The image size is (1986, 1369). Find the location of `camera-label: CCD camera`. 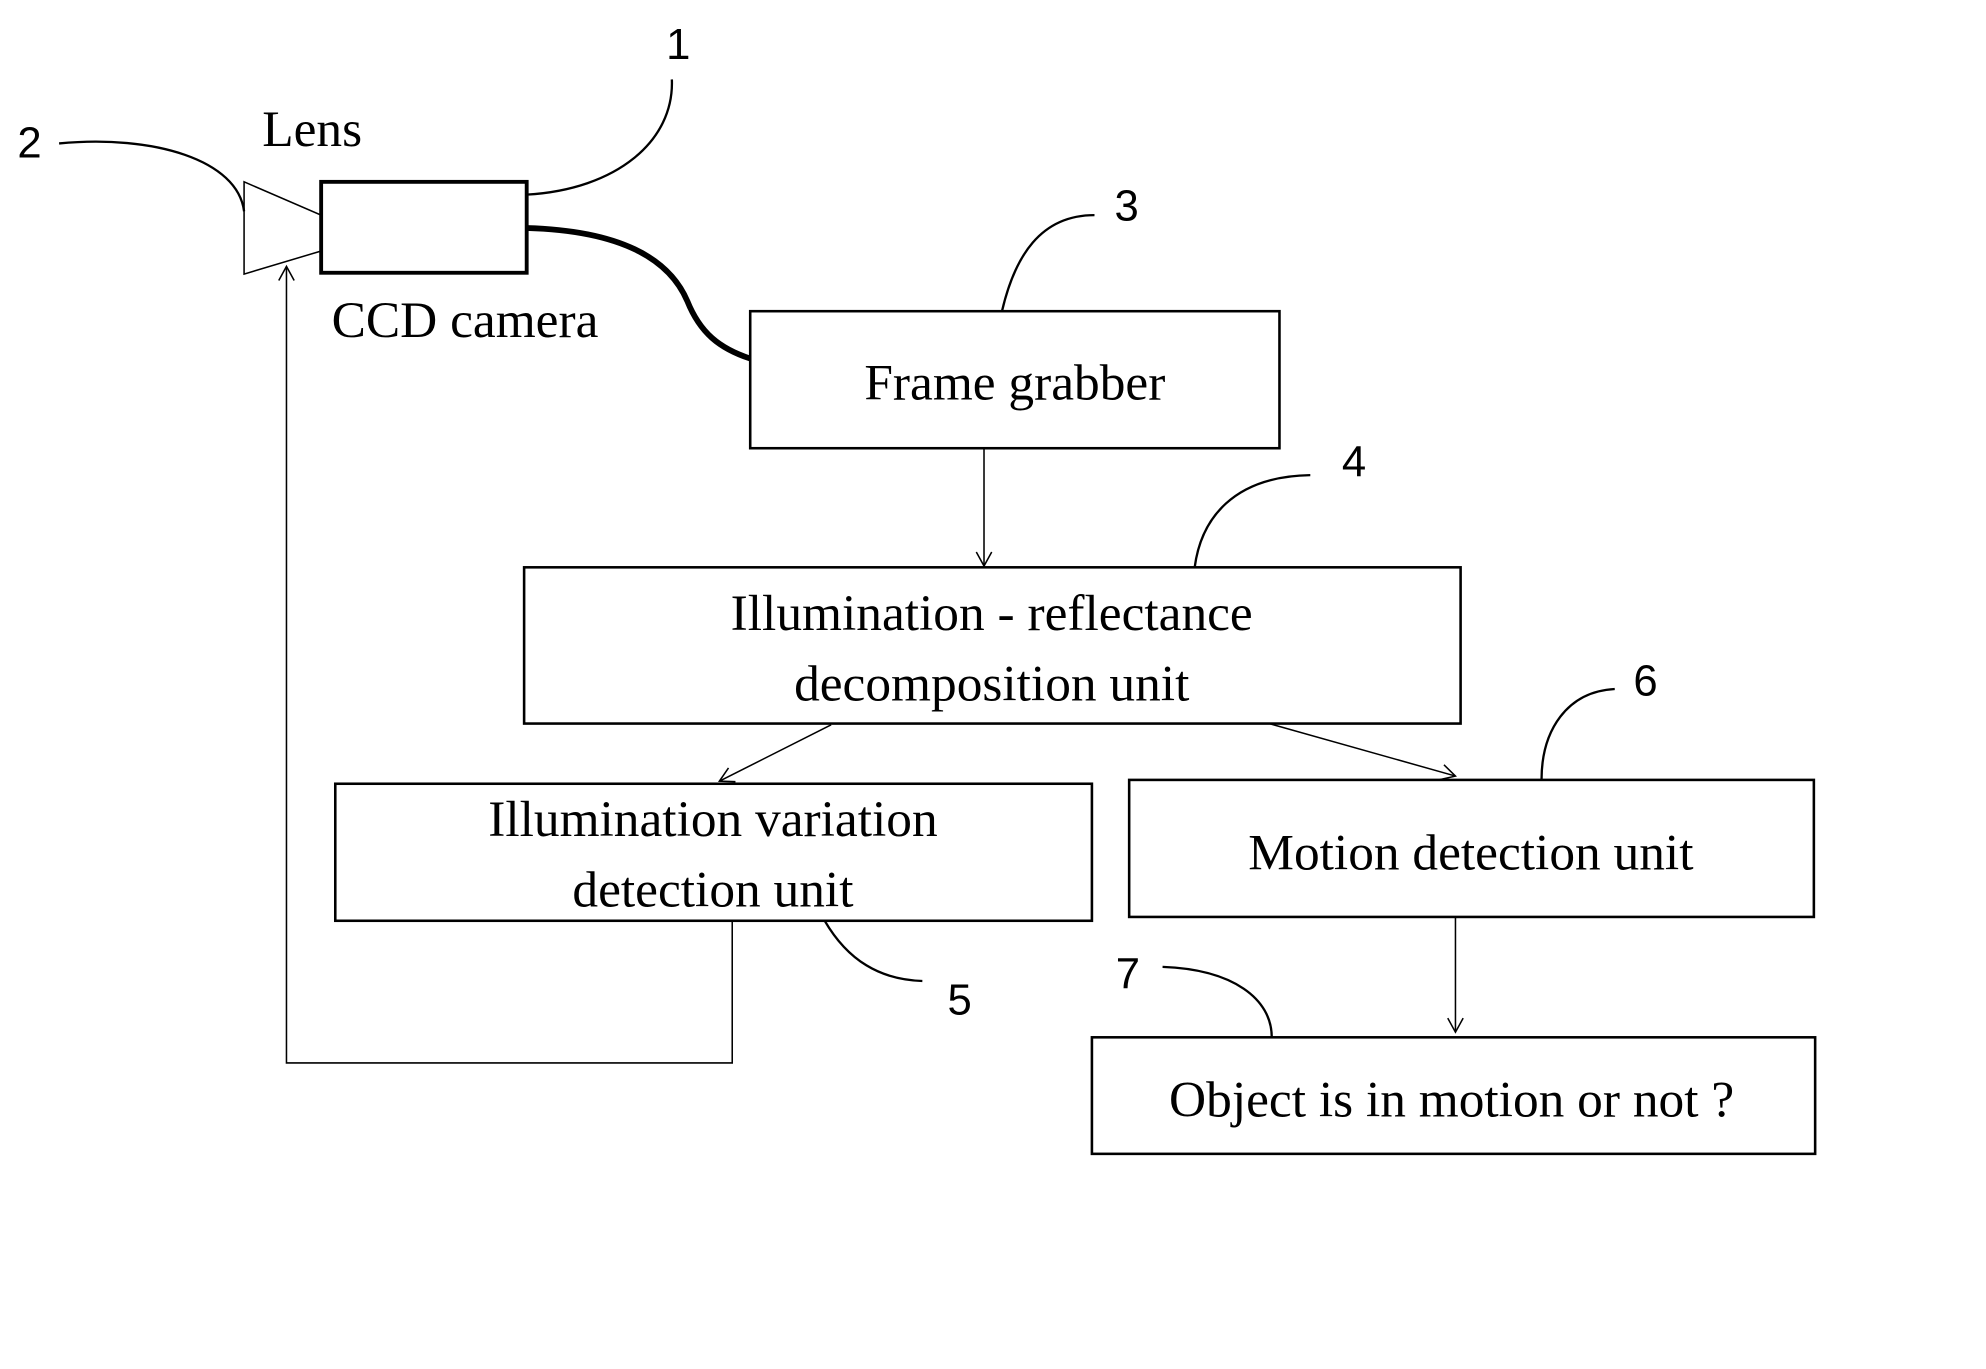

camera-label: CCD camera is located at coordinates (465, 320).